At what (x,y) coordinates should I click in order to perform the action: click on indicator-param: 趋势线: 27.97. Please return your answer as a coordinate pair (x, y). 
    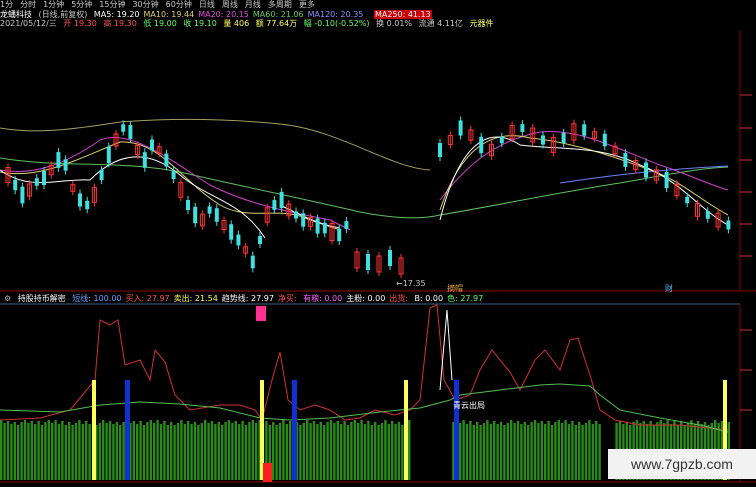
    Looking at the image, I should click on (247, 298).